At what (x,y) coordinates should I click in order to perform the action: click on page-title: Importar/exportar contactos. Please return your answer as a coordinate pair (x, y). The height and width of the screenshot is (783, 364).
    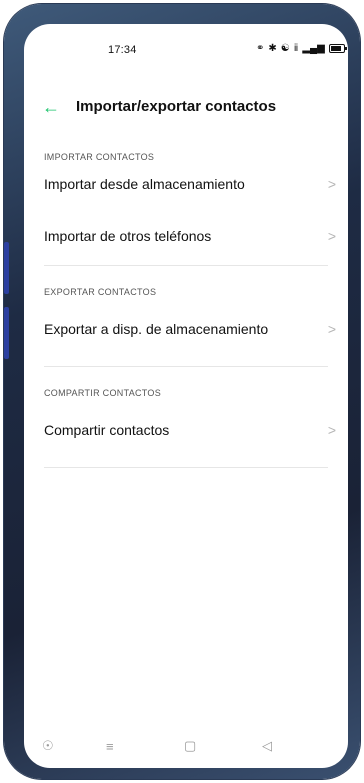
    Looking at the image, I should click on (176, 106).